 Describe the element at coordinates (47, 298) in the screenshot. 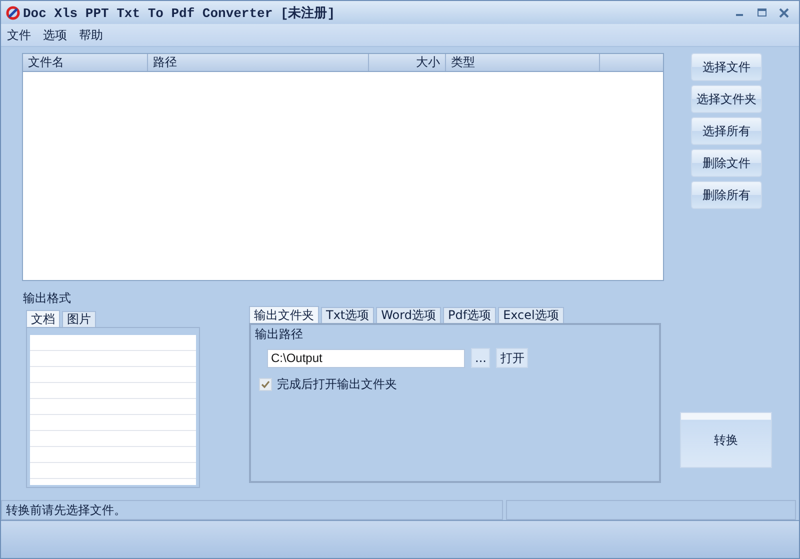

I see `section-label: 输出格式` at that location.